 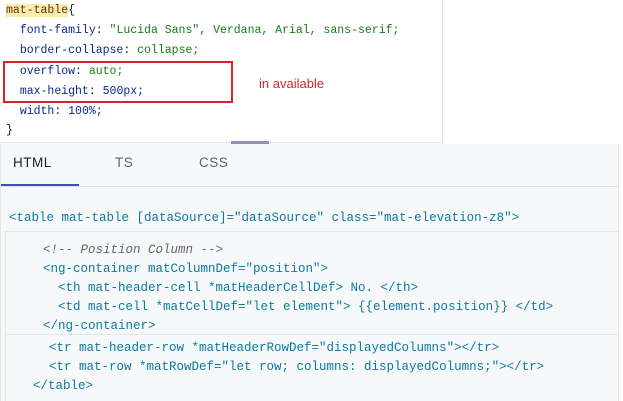 What do you see at coordinates (57, 30) in the screenshot?
I see `css-prop: font-family` at bounding box center [57, 30].